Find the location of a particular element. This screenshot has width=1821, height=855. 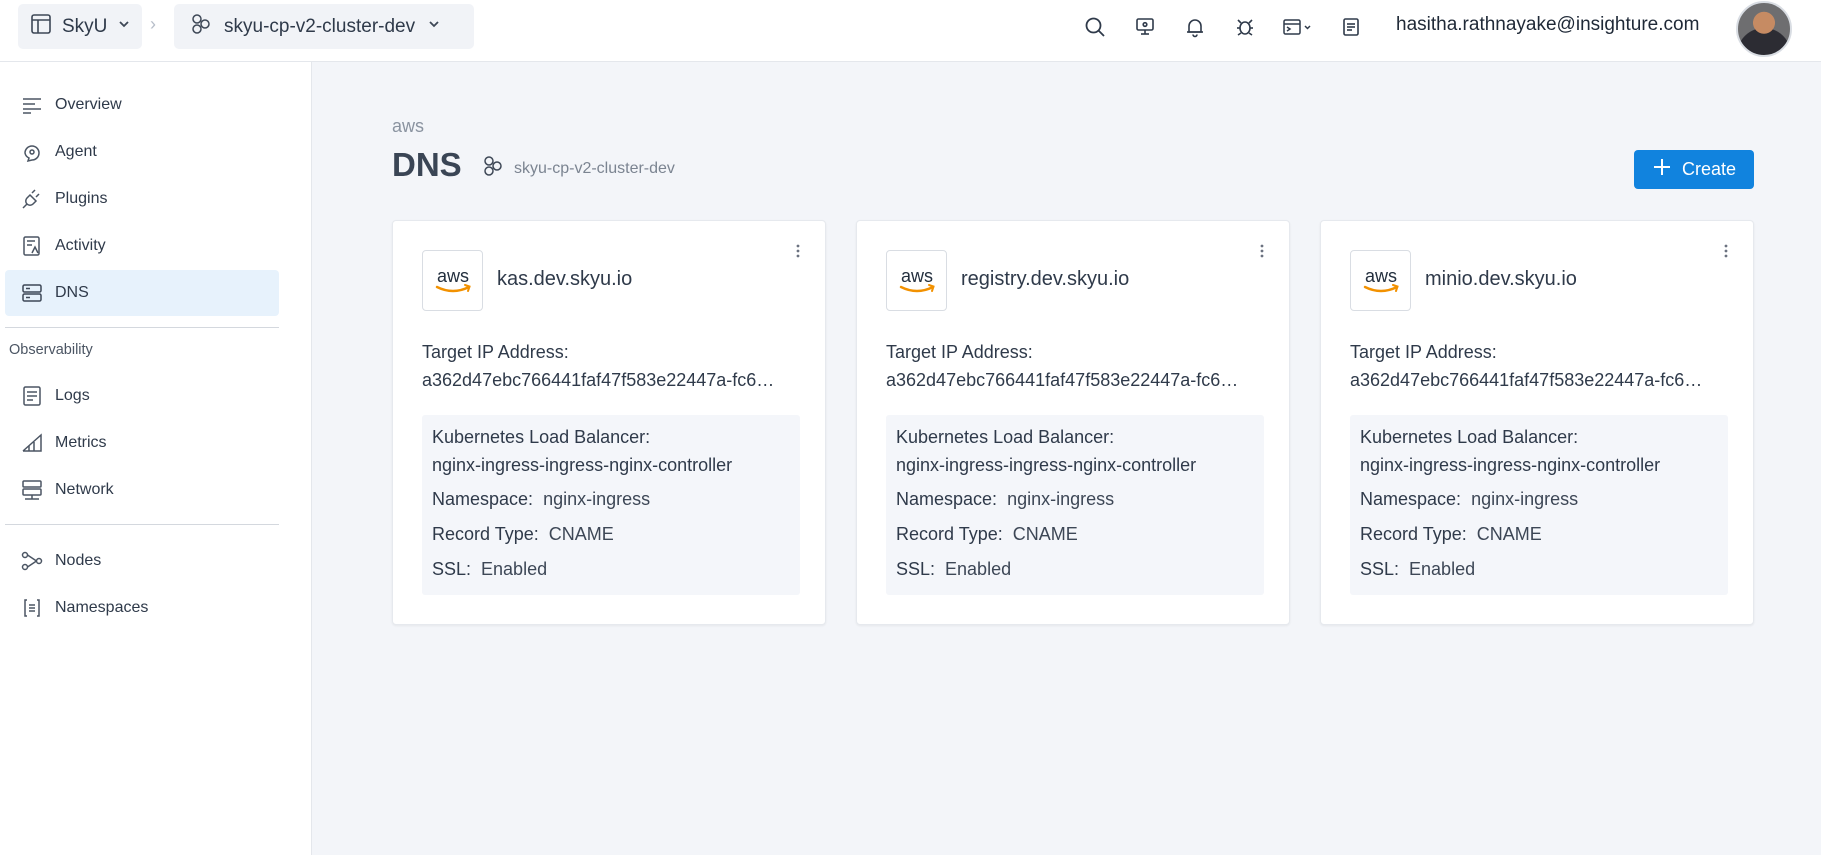

bell-icon is located at coordinates (1195, 27).